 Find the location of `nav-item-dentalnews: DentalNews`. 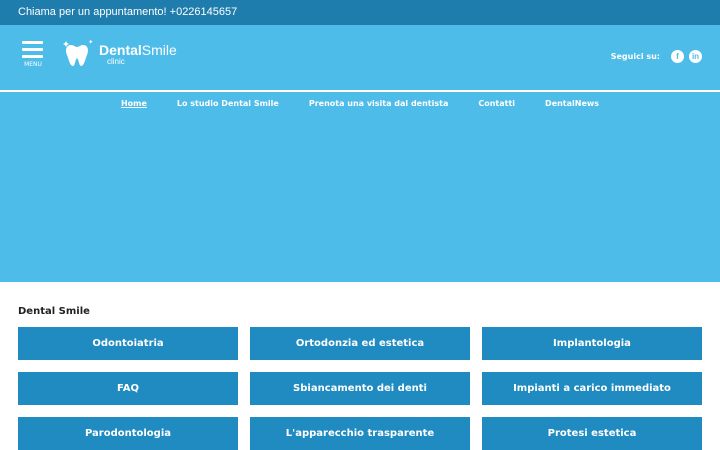

nav-item-dentalnews: DentalNews is located at coordinates (572, 103).